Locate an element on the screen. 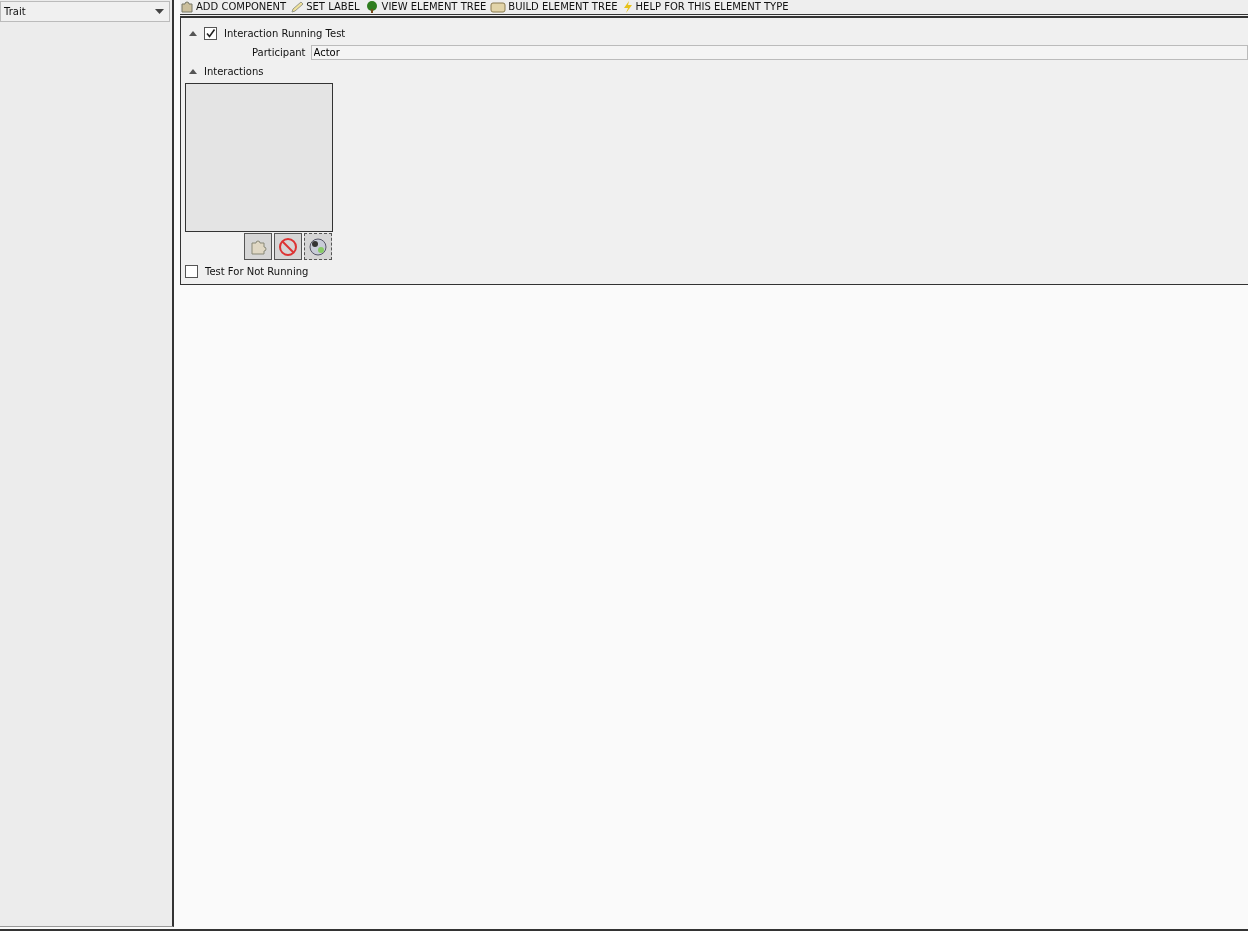 This screenshot has width=1248, height=933. interactions-list is located at coordinates (259, 157).